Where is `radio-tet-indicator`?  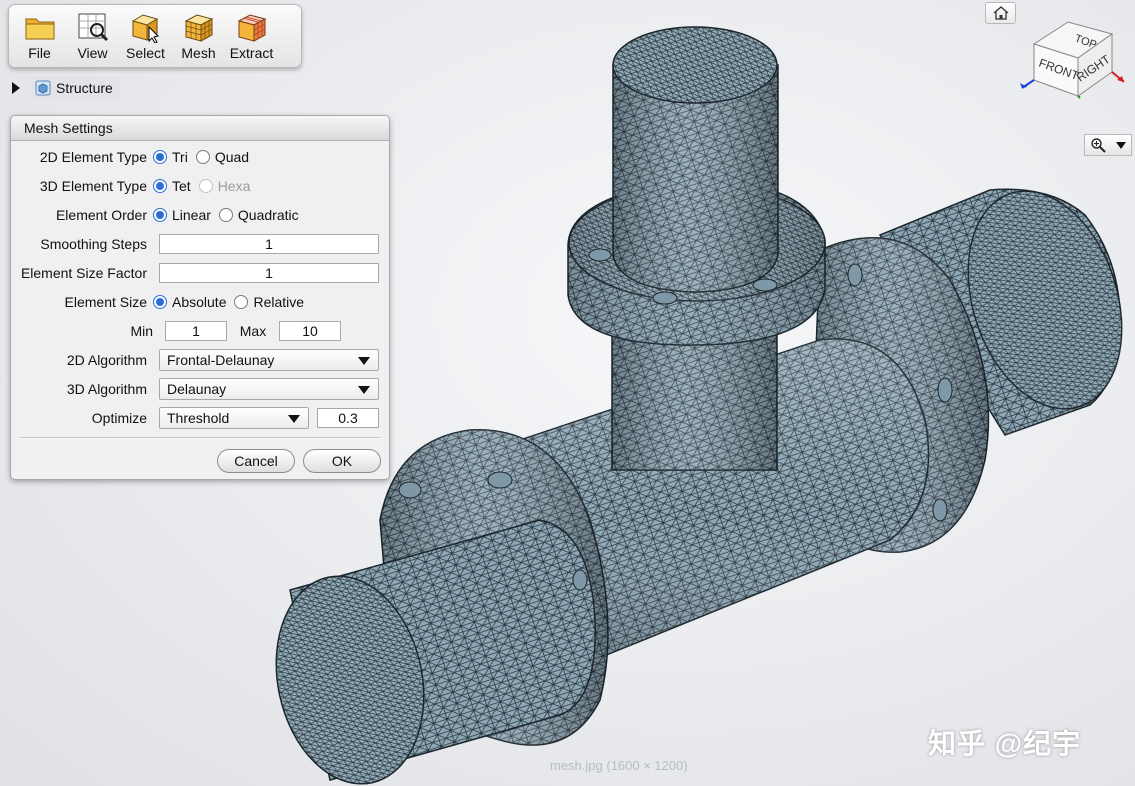 radio-tet-indicator is located at coordinates (160, 186).